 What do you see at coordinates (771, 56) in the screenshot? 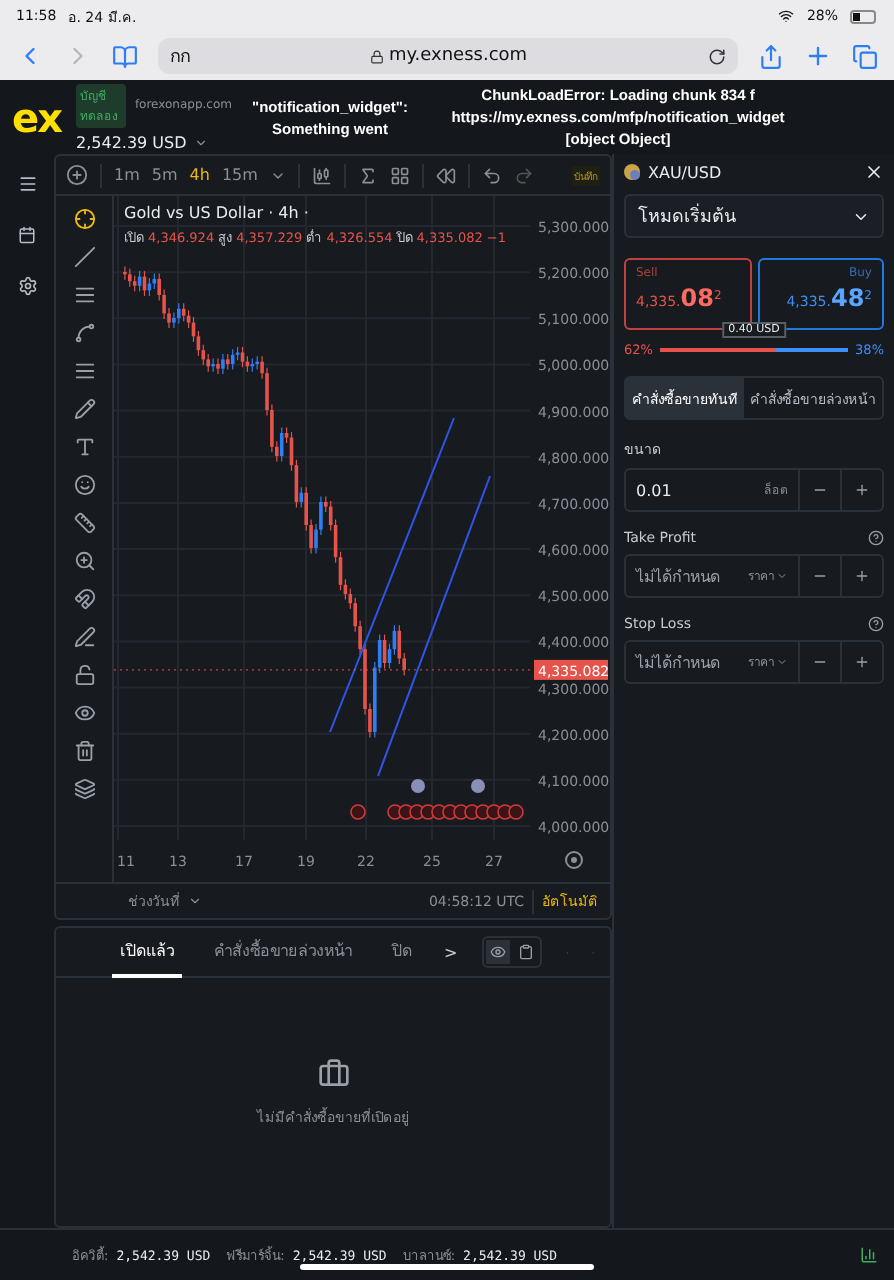
I see `share-icon` at bounding box center [771, 56].